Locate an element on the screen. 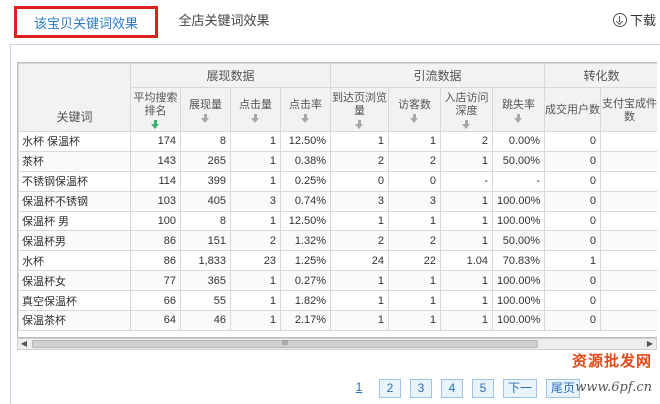 The width and height of the screenshot is (660, 404). table-cell: 55 is located at coordinates (205, 301).